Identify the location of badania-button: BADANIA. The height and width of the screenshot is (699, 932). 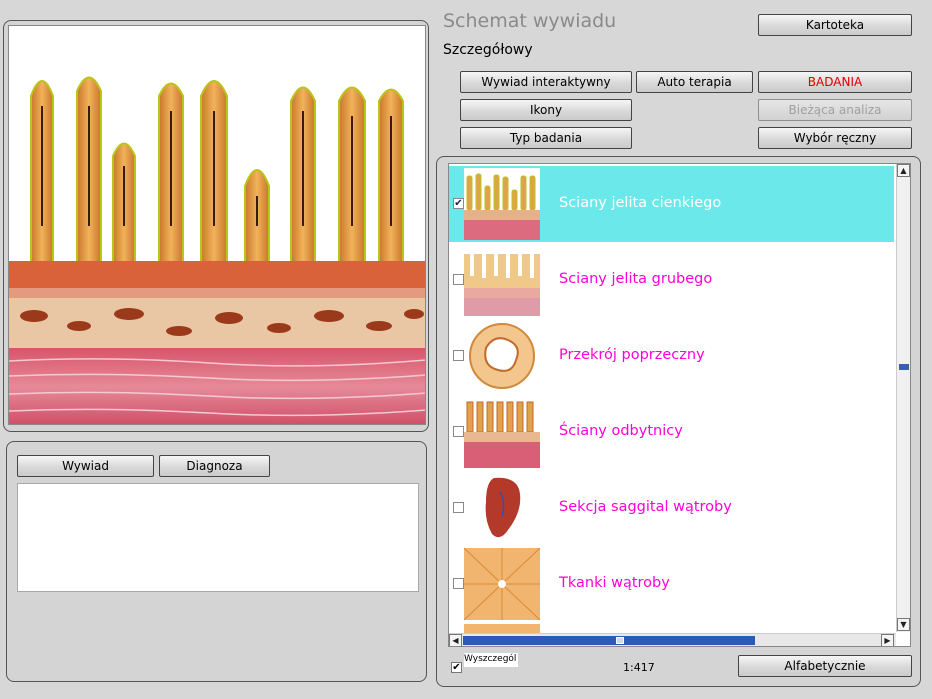
(835, 82).